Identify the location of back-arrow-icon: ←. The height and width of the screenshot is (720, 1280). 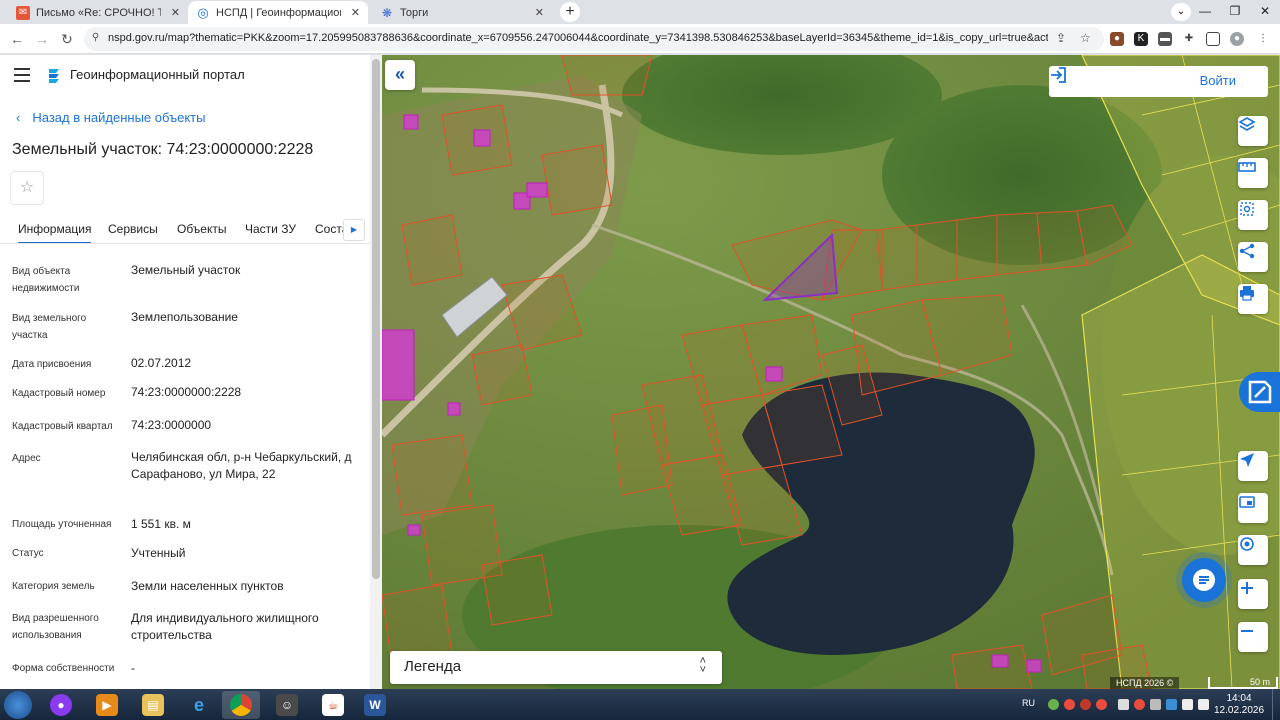
(17, 39).